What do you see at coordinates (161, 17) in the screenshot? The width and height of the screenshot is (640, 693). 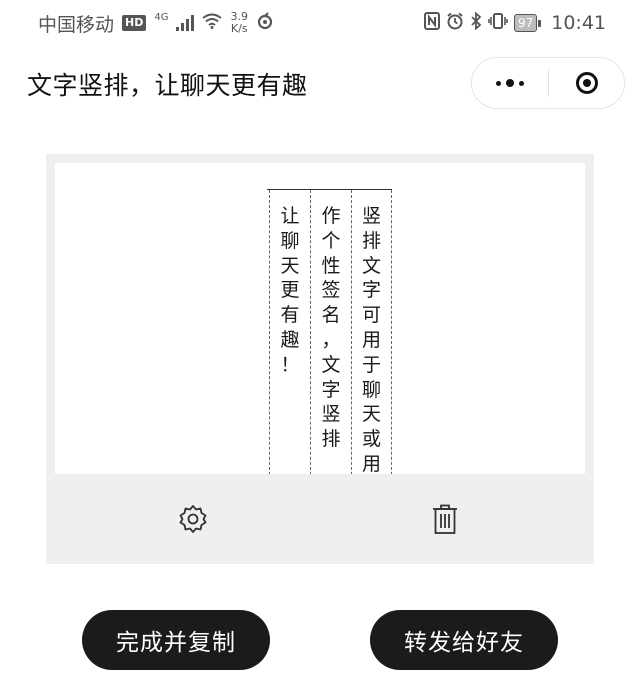 I see `network-type: 4G` at bounding box center [161, 17].